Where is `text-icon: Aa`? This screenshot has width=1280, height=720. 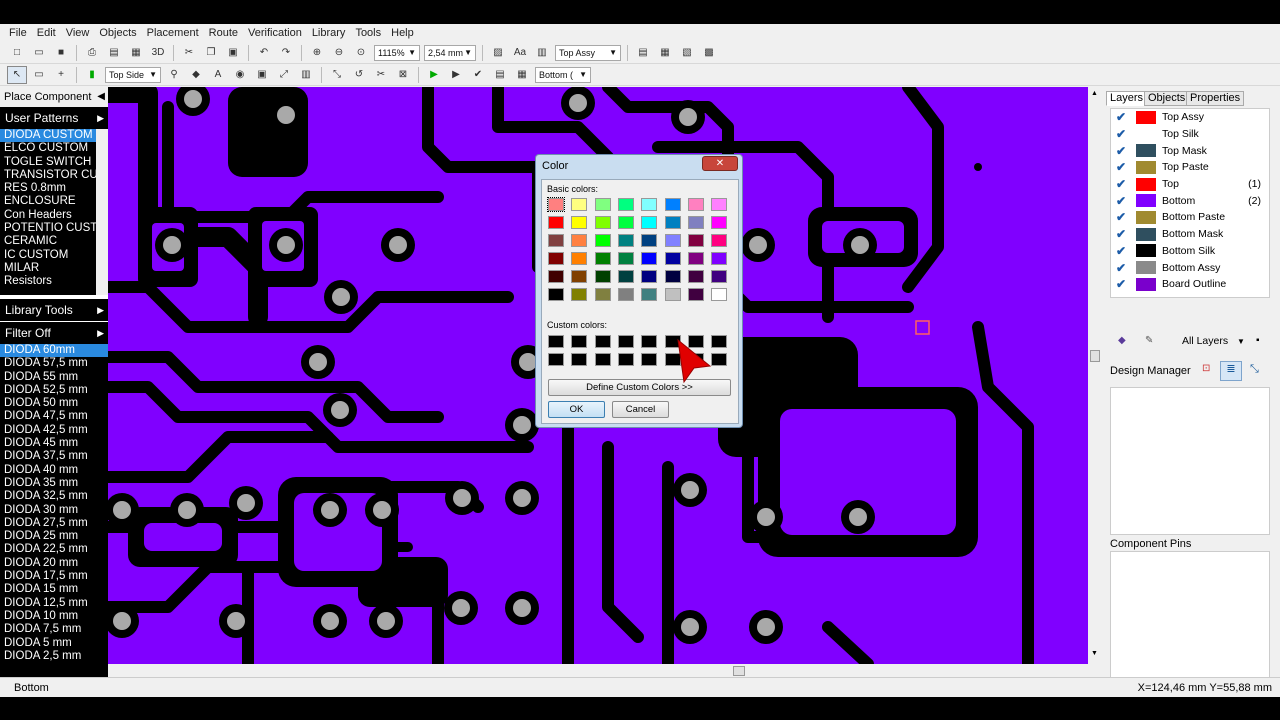 text-icon: Aa is located at coordinates (520, 53).